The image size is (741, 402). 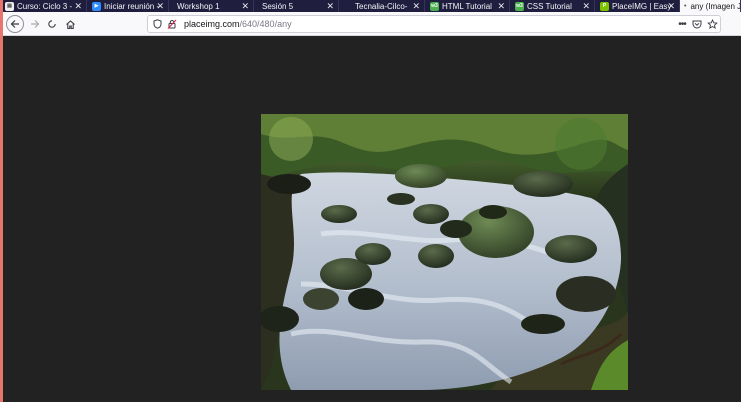 I want to click on pocket-icon, so click(x=697, y=24).